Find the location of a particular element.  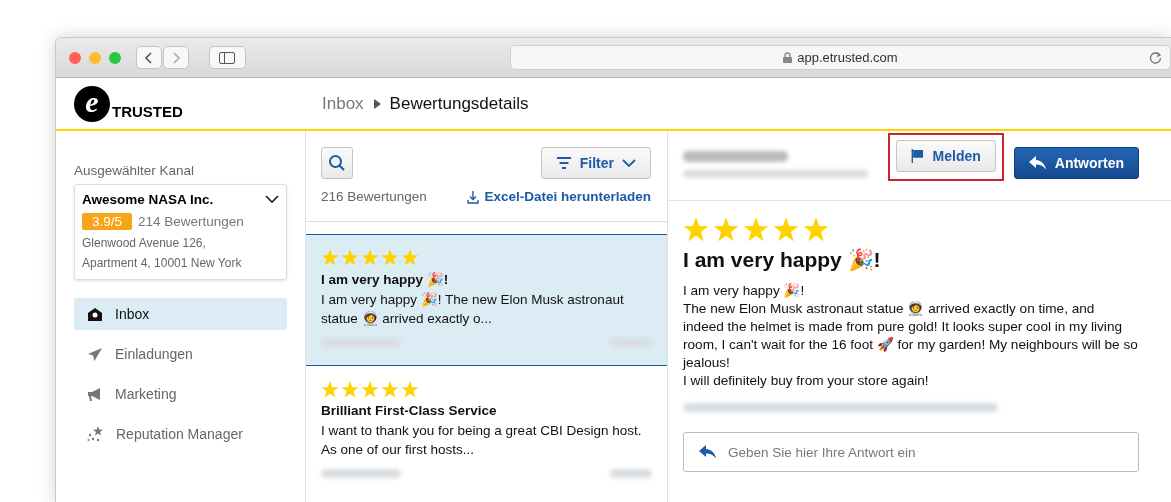

paper-plane-icon is located at coordinates (95, 354).